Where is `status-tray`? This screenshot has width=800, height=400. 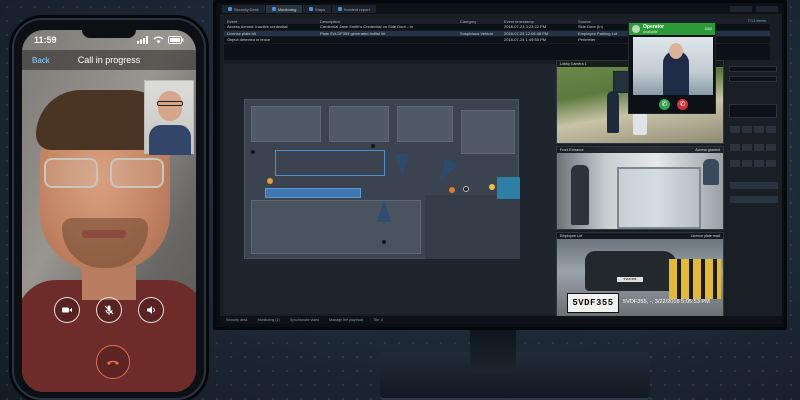 status-tray is located at coordinates (160, 40).